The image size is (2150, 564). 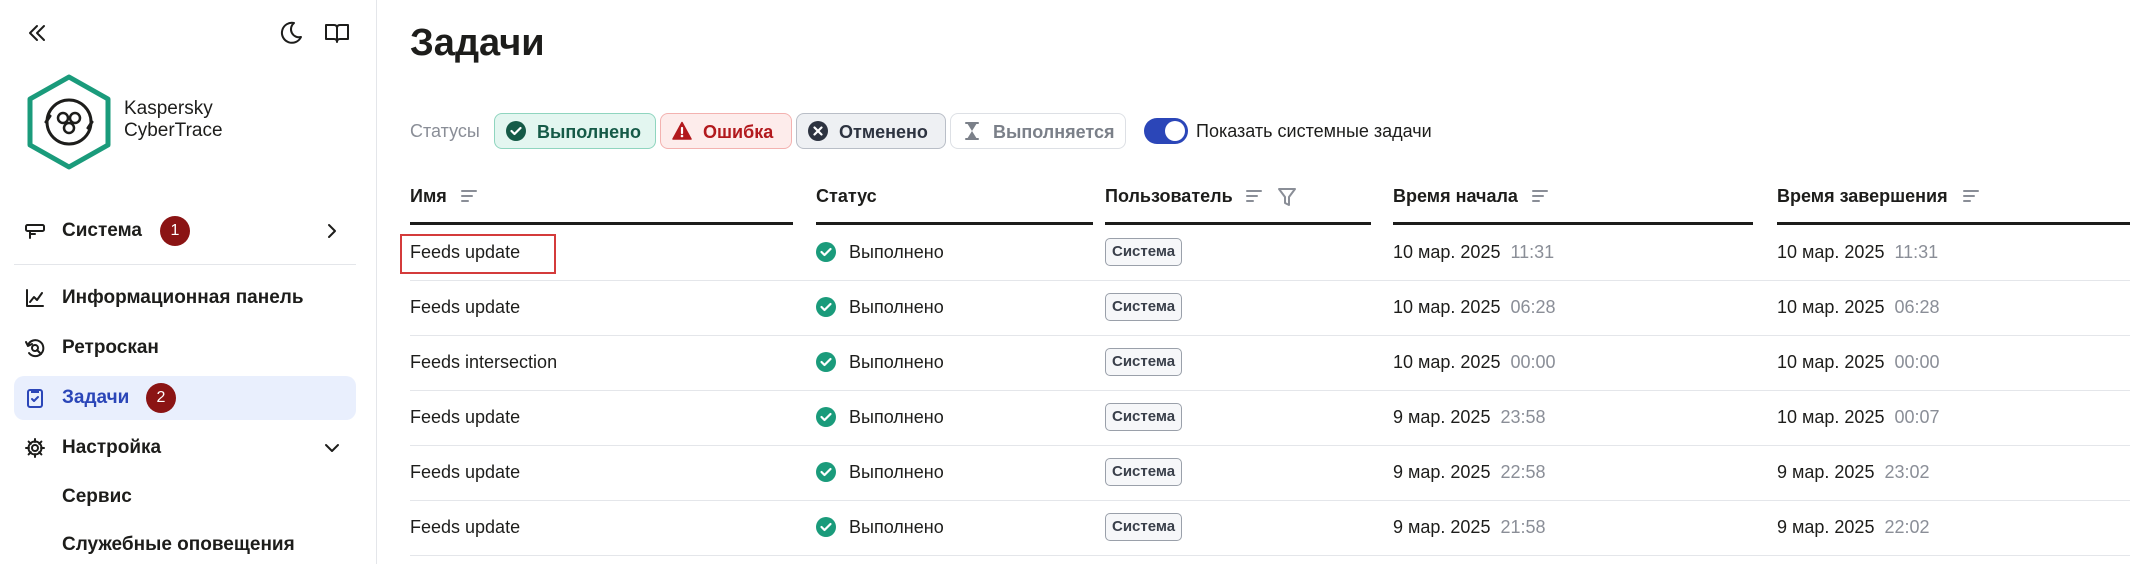 I want to click on sidebar-item-system: Система 1, so click(x=185, y=231).